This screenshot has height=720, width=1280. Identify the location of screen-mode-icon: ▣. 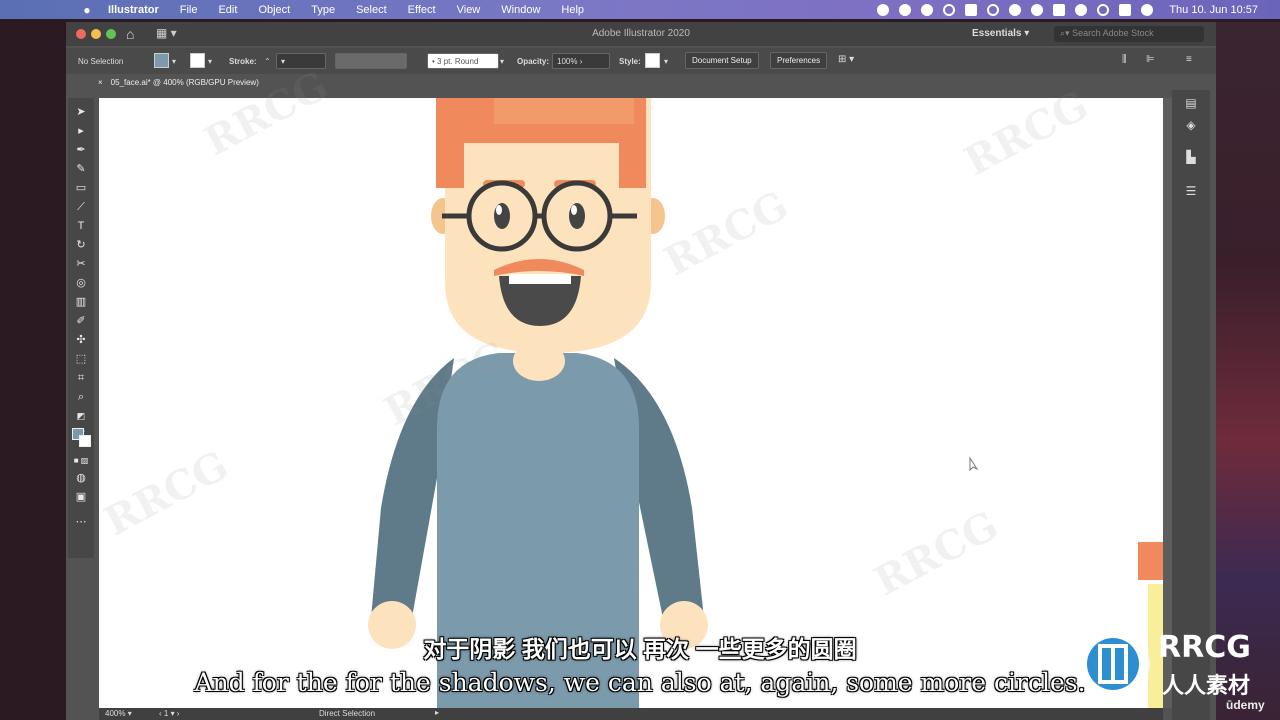
(81, 497).